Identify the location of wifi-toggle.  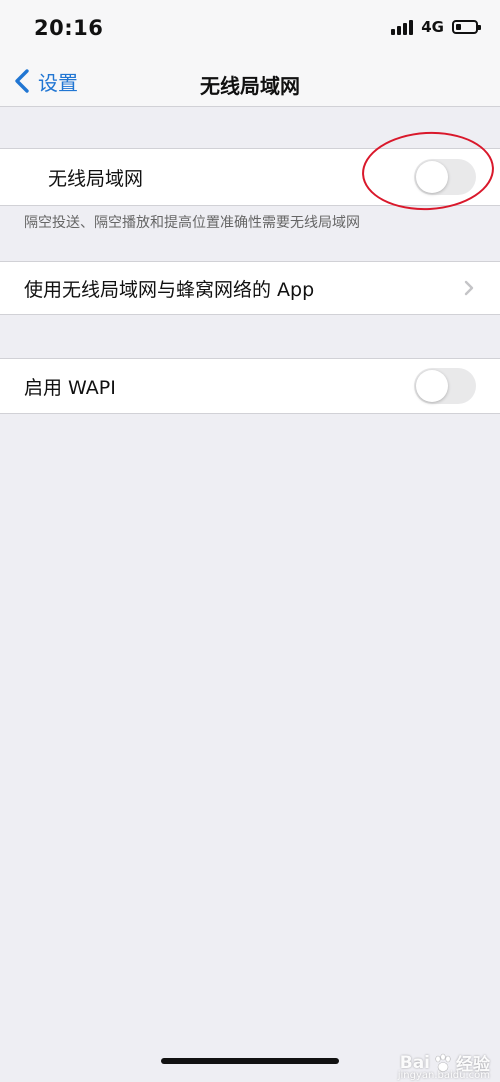
(445, 177).